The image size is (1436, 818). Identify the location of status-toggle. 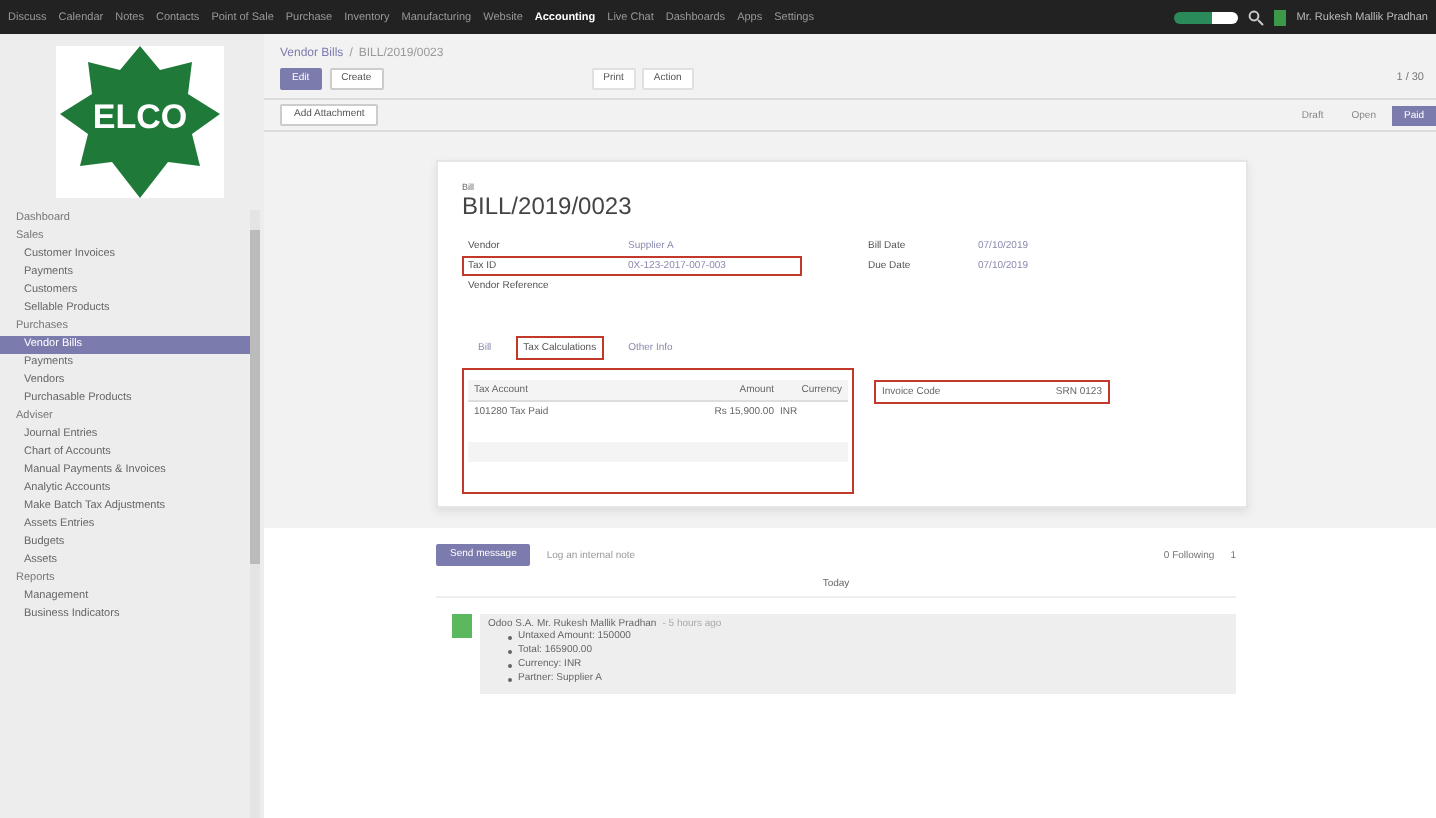
(1206, 17).